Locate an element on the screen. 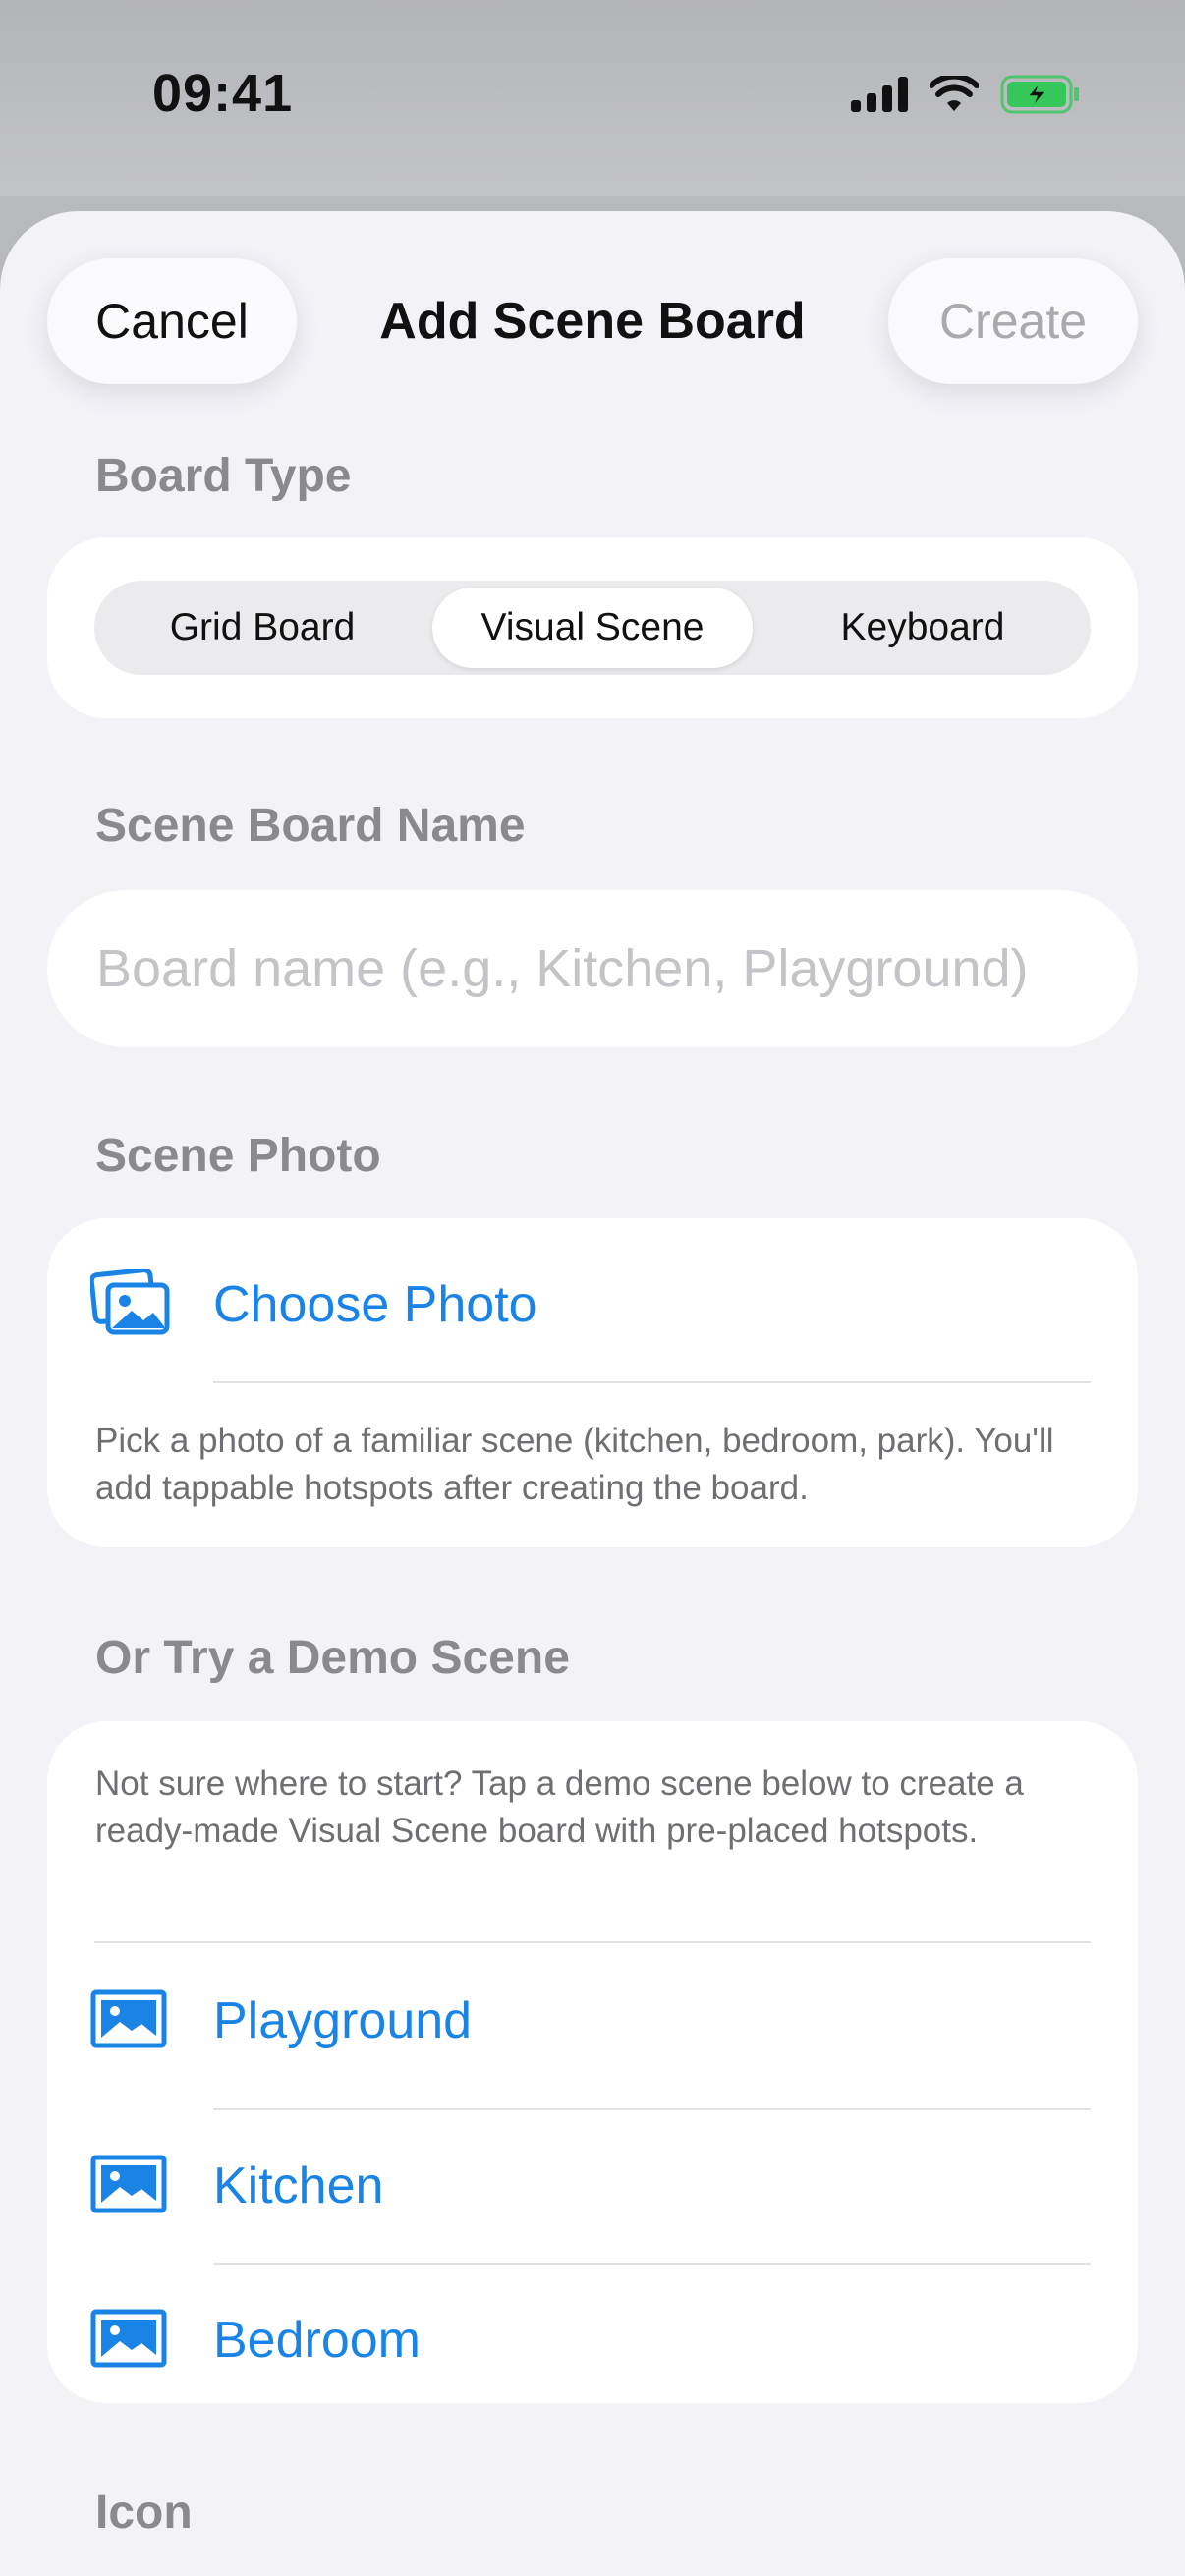  scene-board-name-label: Scene Board Name is located at coordinates (311, 826).